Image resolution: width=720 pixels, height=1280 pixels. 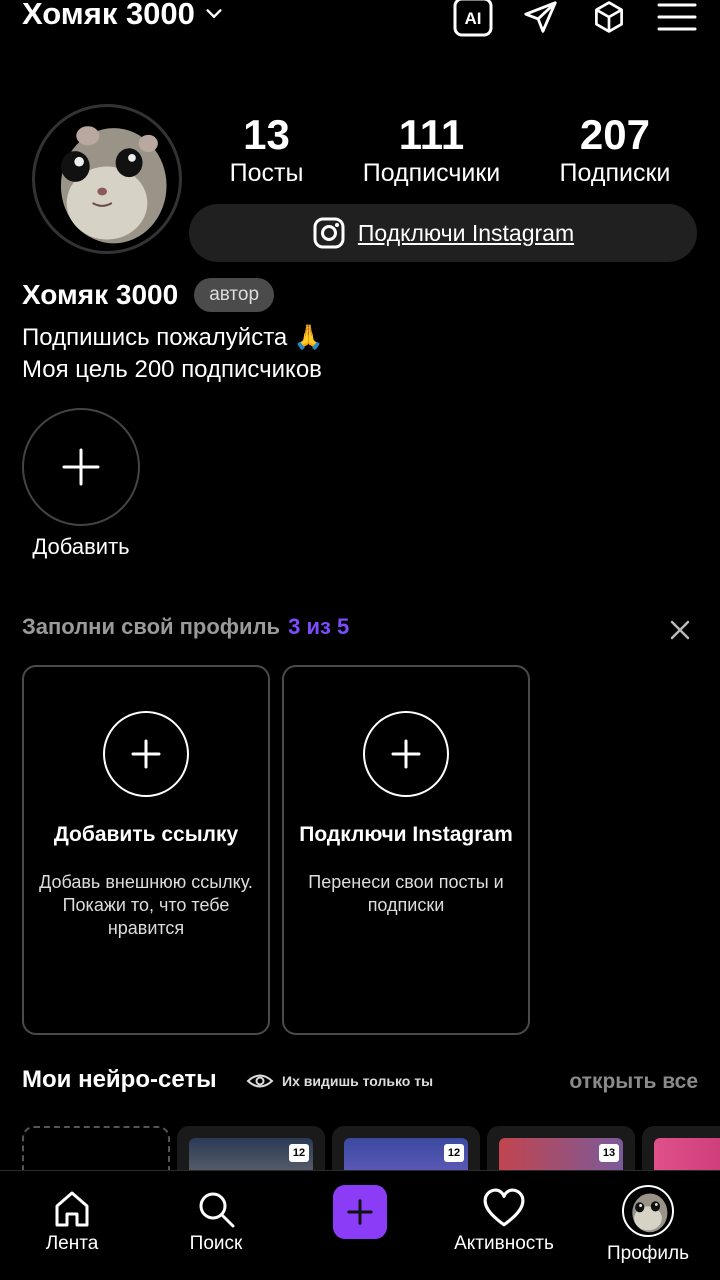 I want to click on connect-instagram-card-title: Подключи Instagram, so click(x=406, y=834).